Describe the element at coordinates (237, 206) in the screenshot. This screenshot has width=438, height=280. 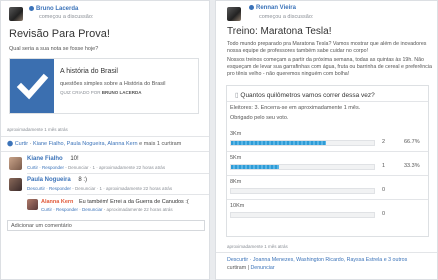
I see `poll-option-label: 10Km` at that location.